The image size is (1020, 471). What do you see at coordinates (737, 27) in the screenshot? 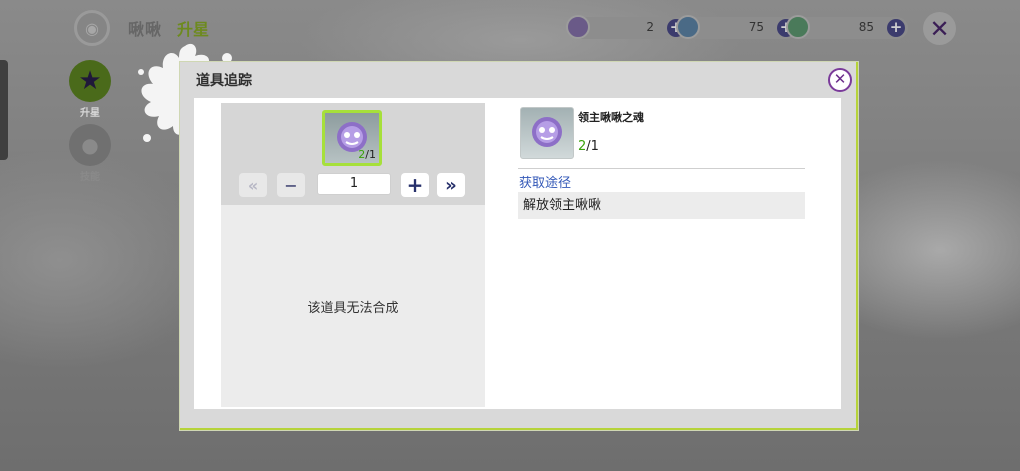
I see `currency-crystal: 75 +` at bounding box center [737, 27].